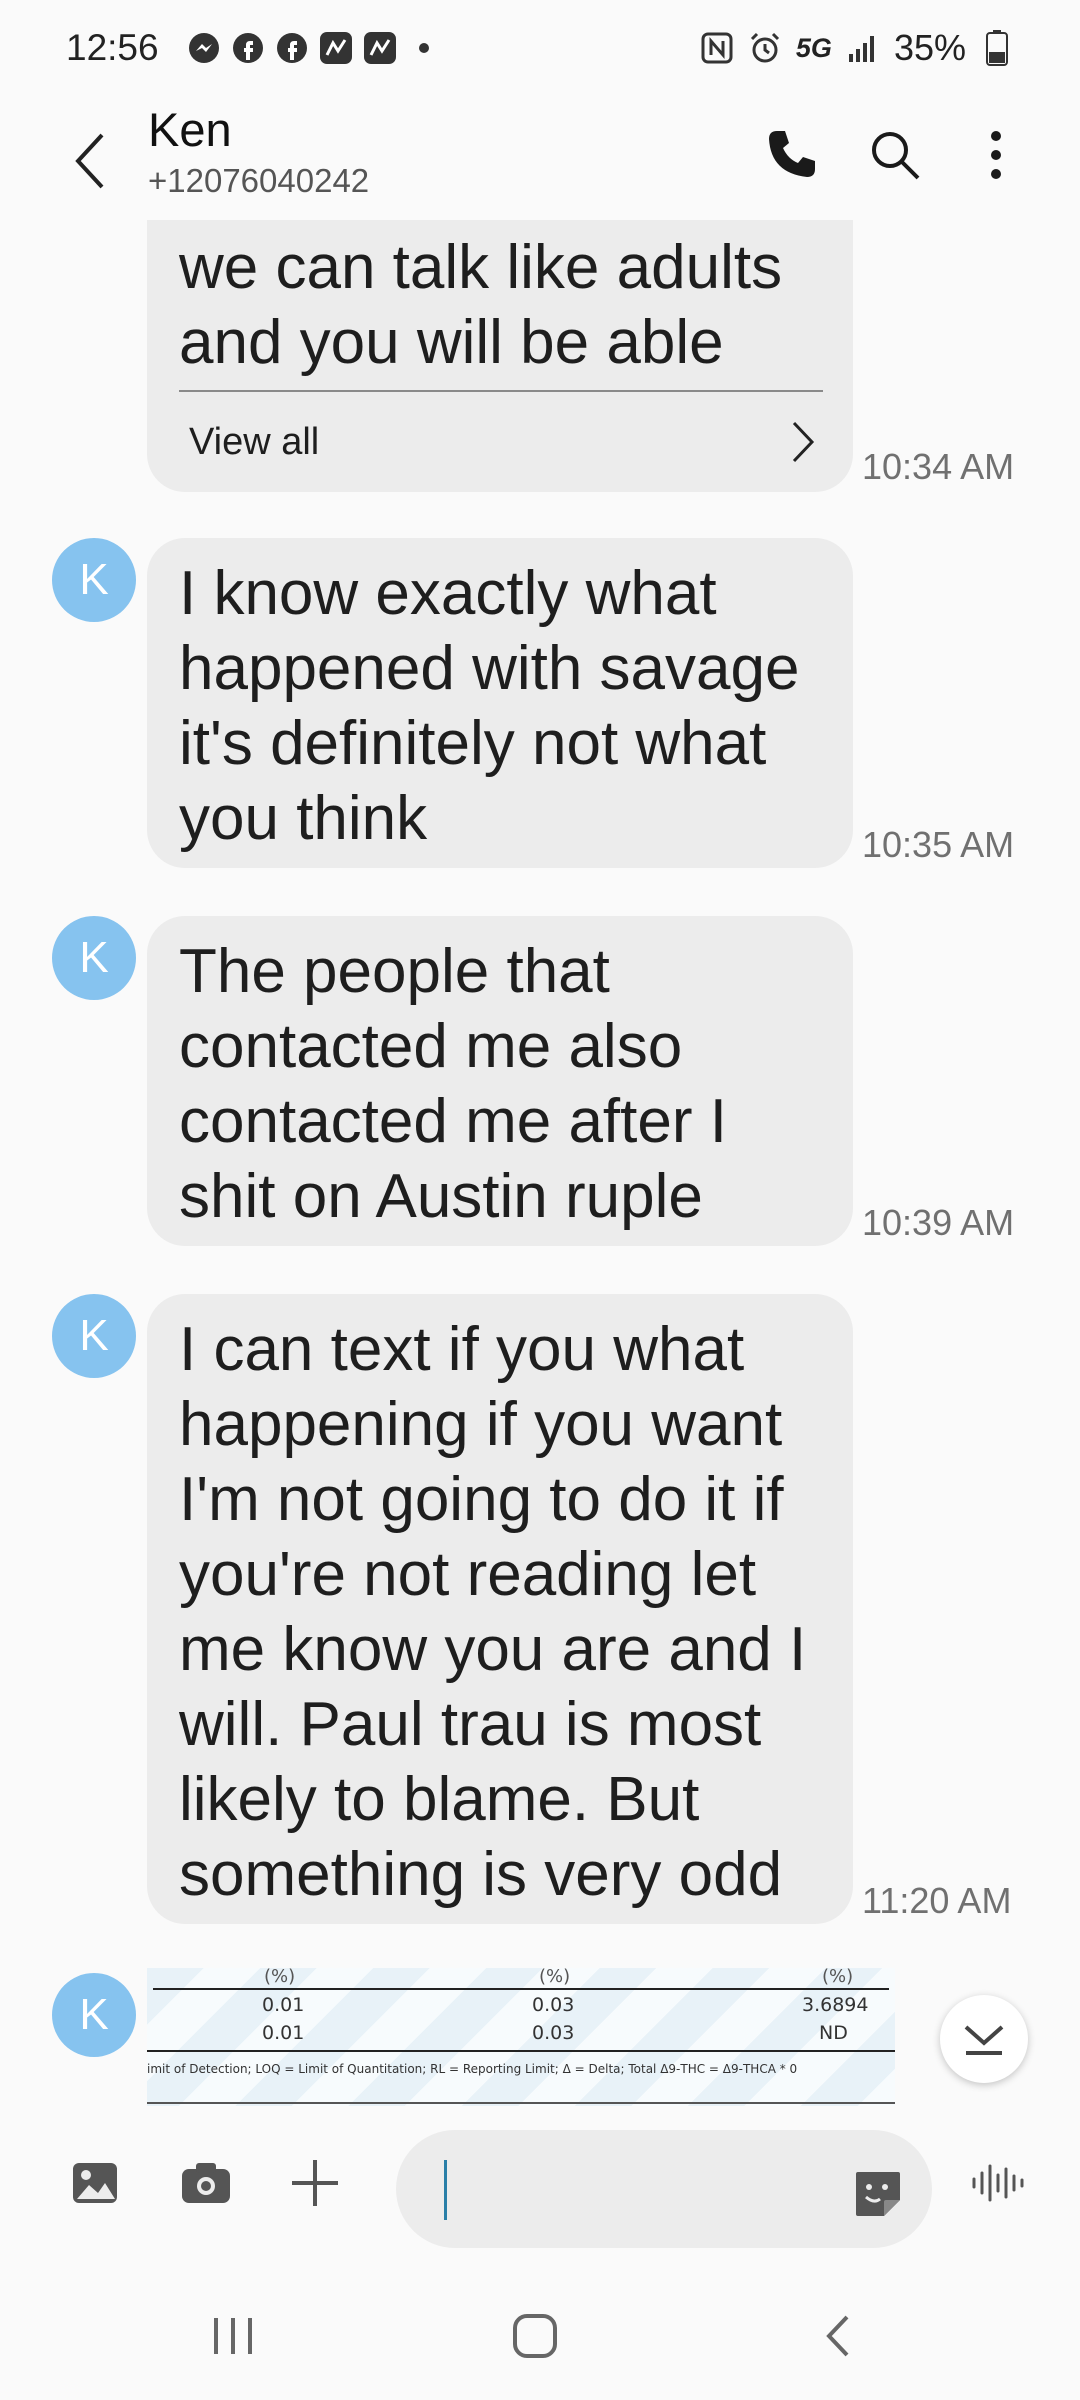 The image size is (1080, 2400). Describe the element at coordinates (190, 129) in the screenshot. I see `contact-name: Ken` at that location.